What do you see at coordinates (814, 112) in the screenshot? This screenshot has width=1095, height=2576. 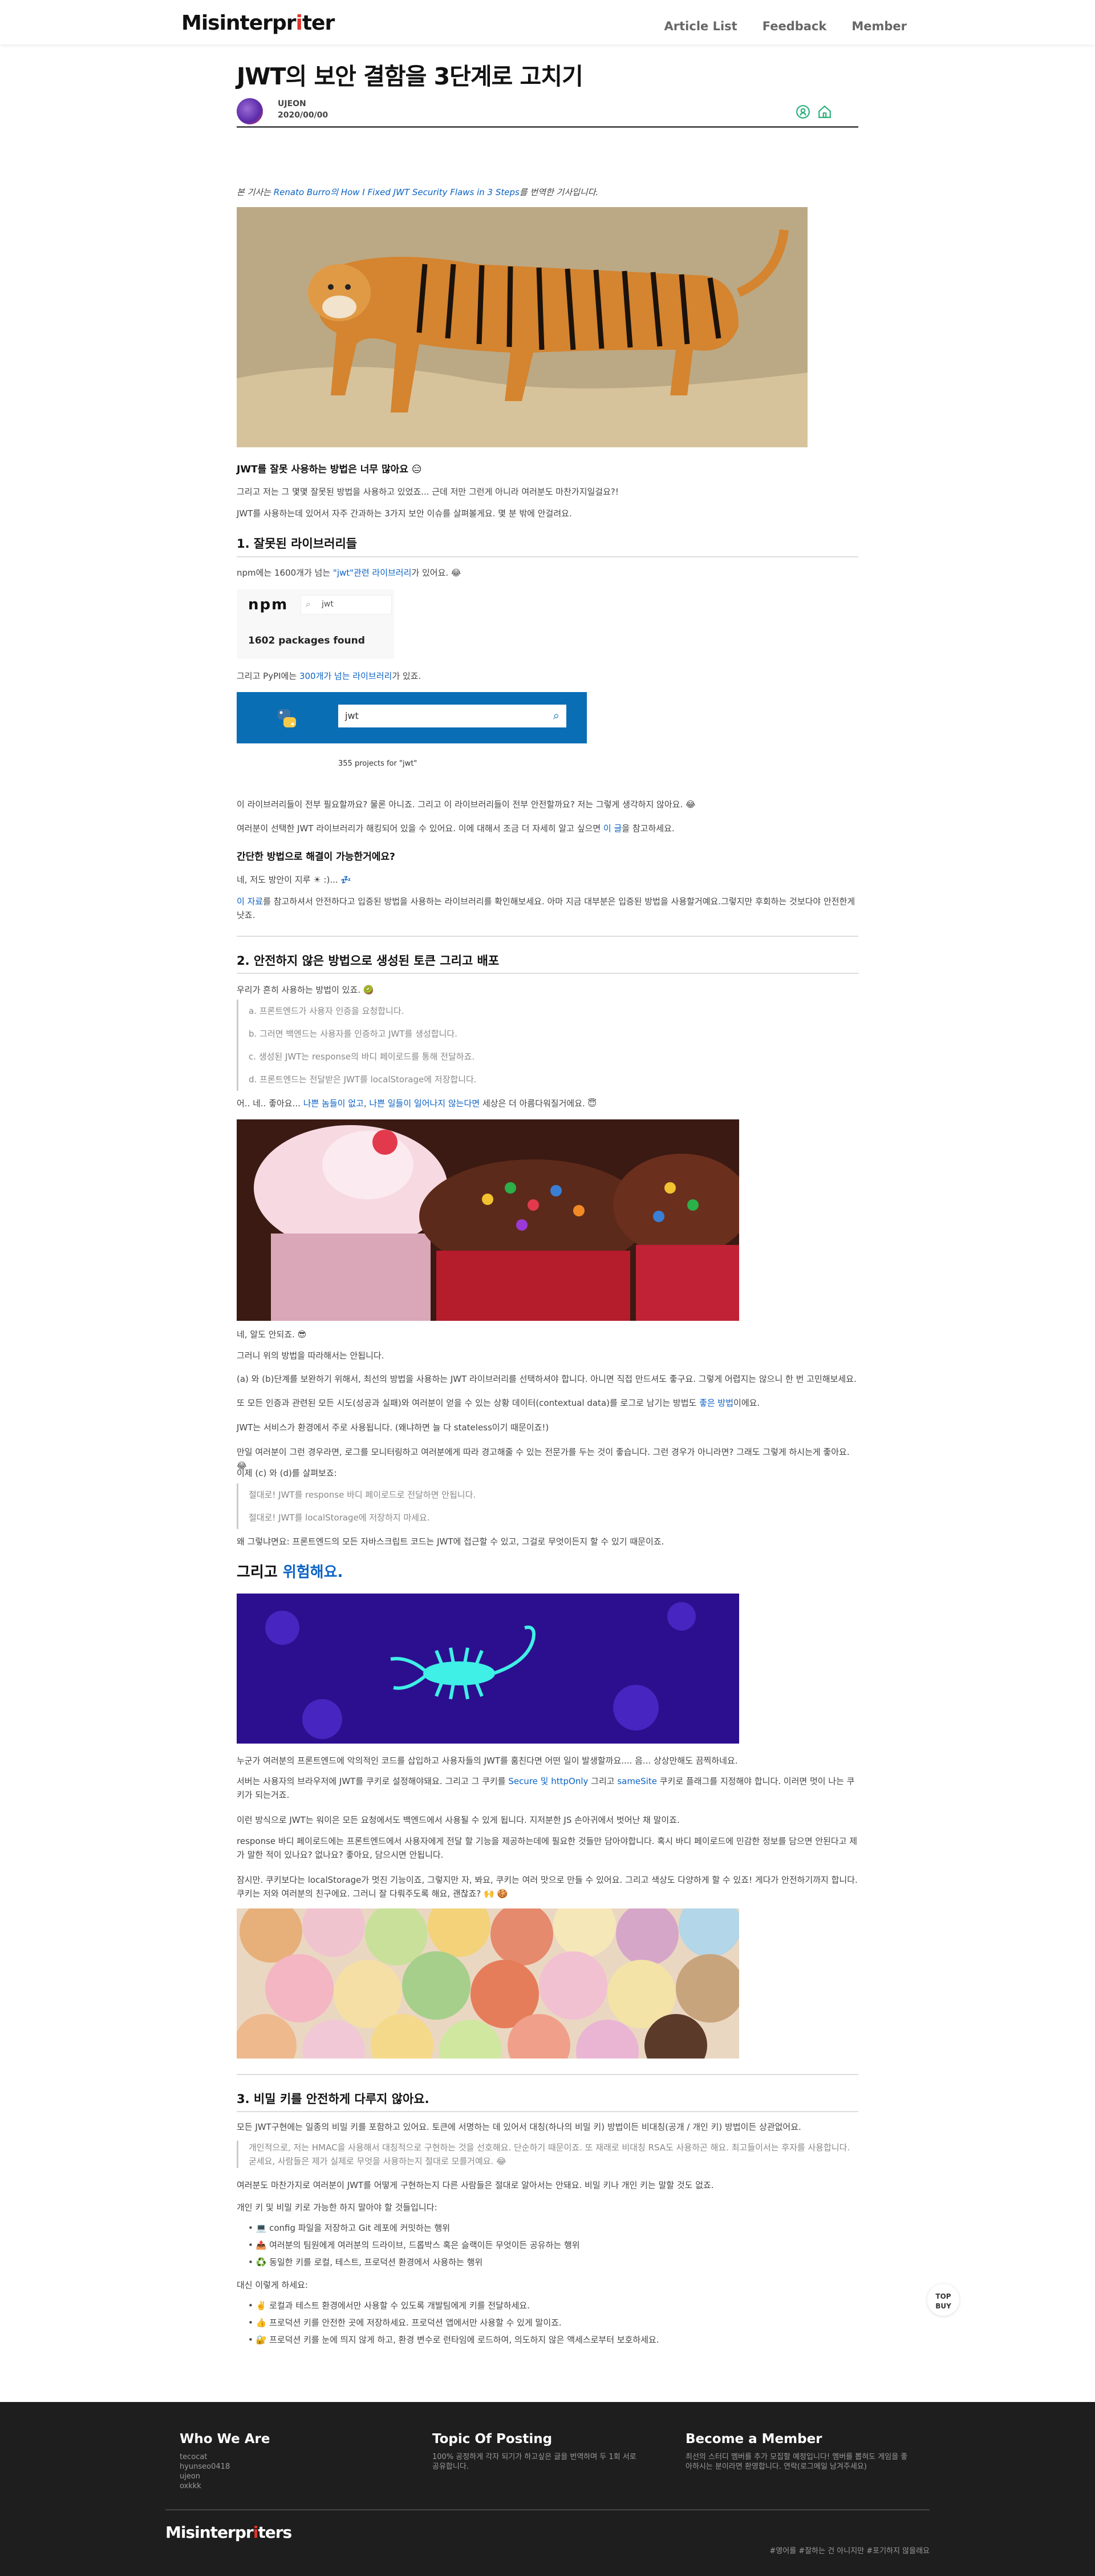 I see `author-links` at bounding box center [814, 112].